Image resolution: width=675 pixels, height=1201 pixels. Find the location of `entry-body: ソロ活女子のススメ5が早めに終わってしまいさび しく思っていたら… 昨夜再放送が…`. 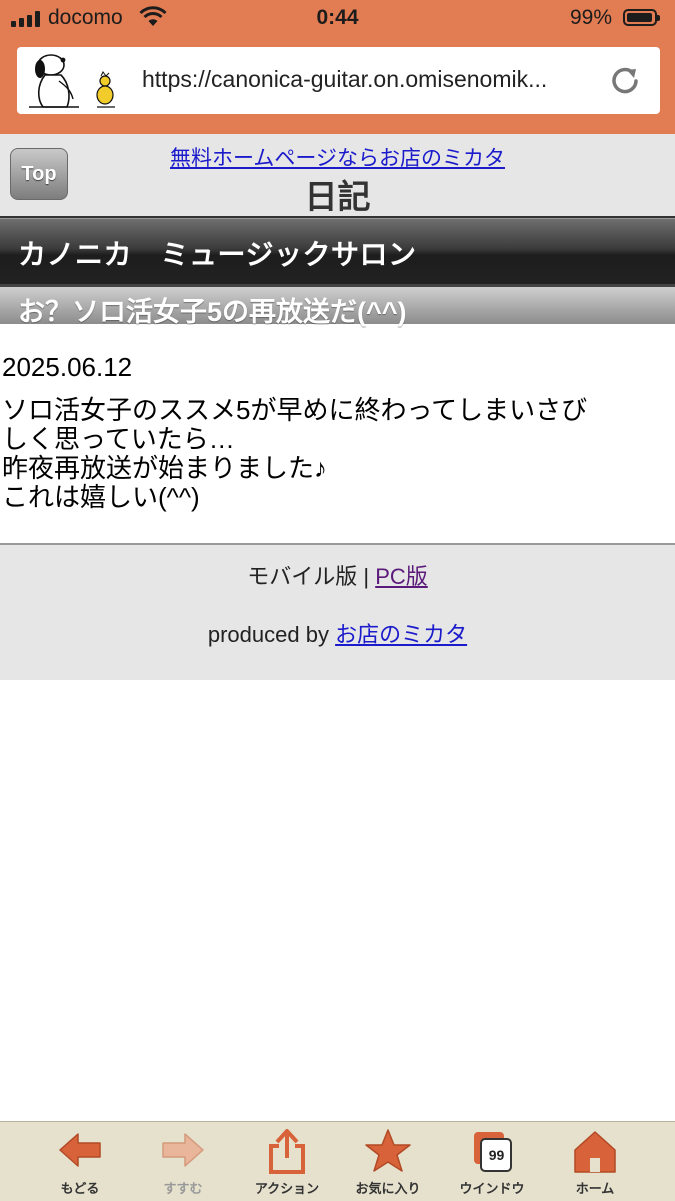

entry-body: ソロ活女子のススメ5が早めに終わってしまいさび しく思っていたら… 昨夜再放送が… is located at coordinates (337, 454).